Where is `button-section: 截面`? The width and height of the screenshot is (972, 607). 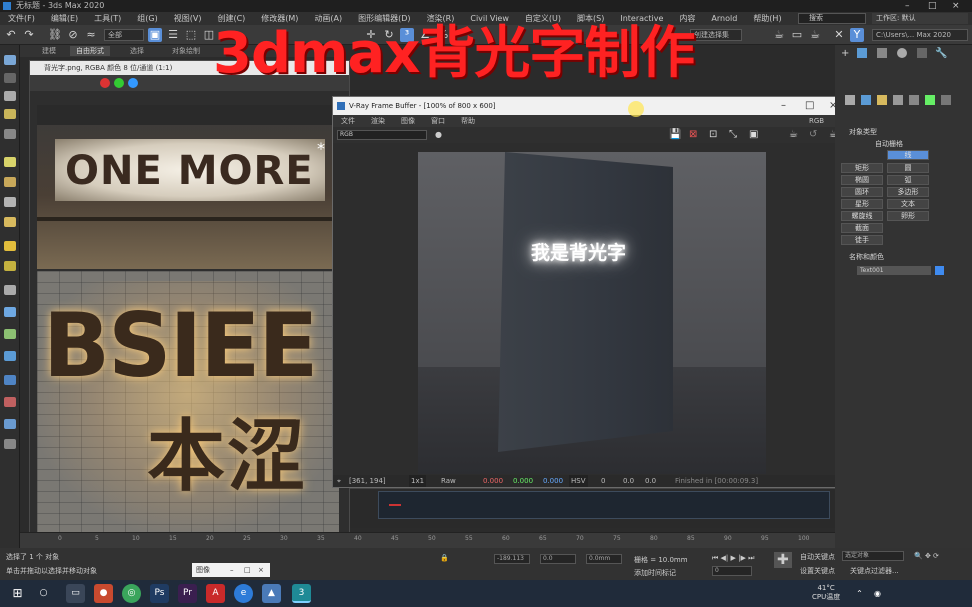 button-section: 截面 is located at coordinates (862, 228).